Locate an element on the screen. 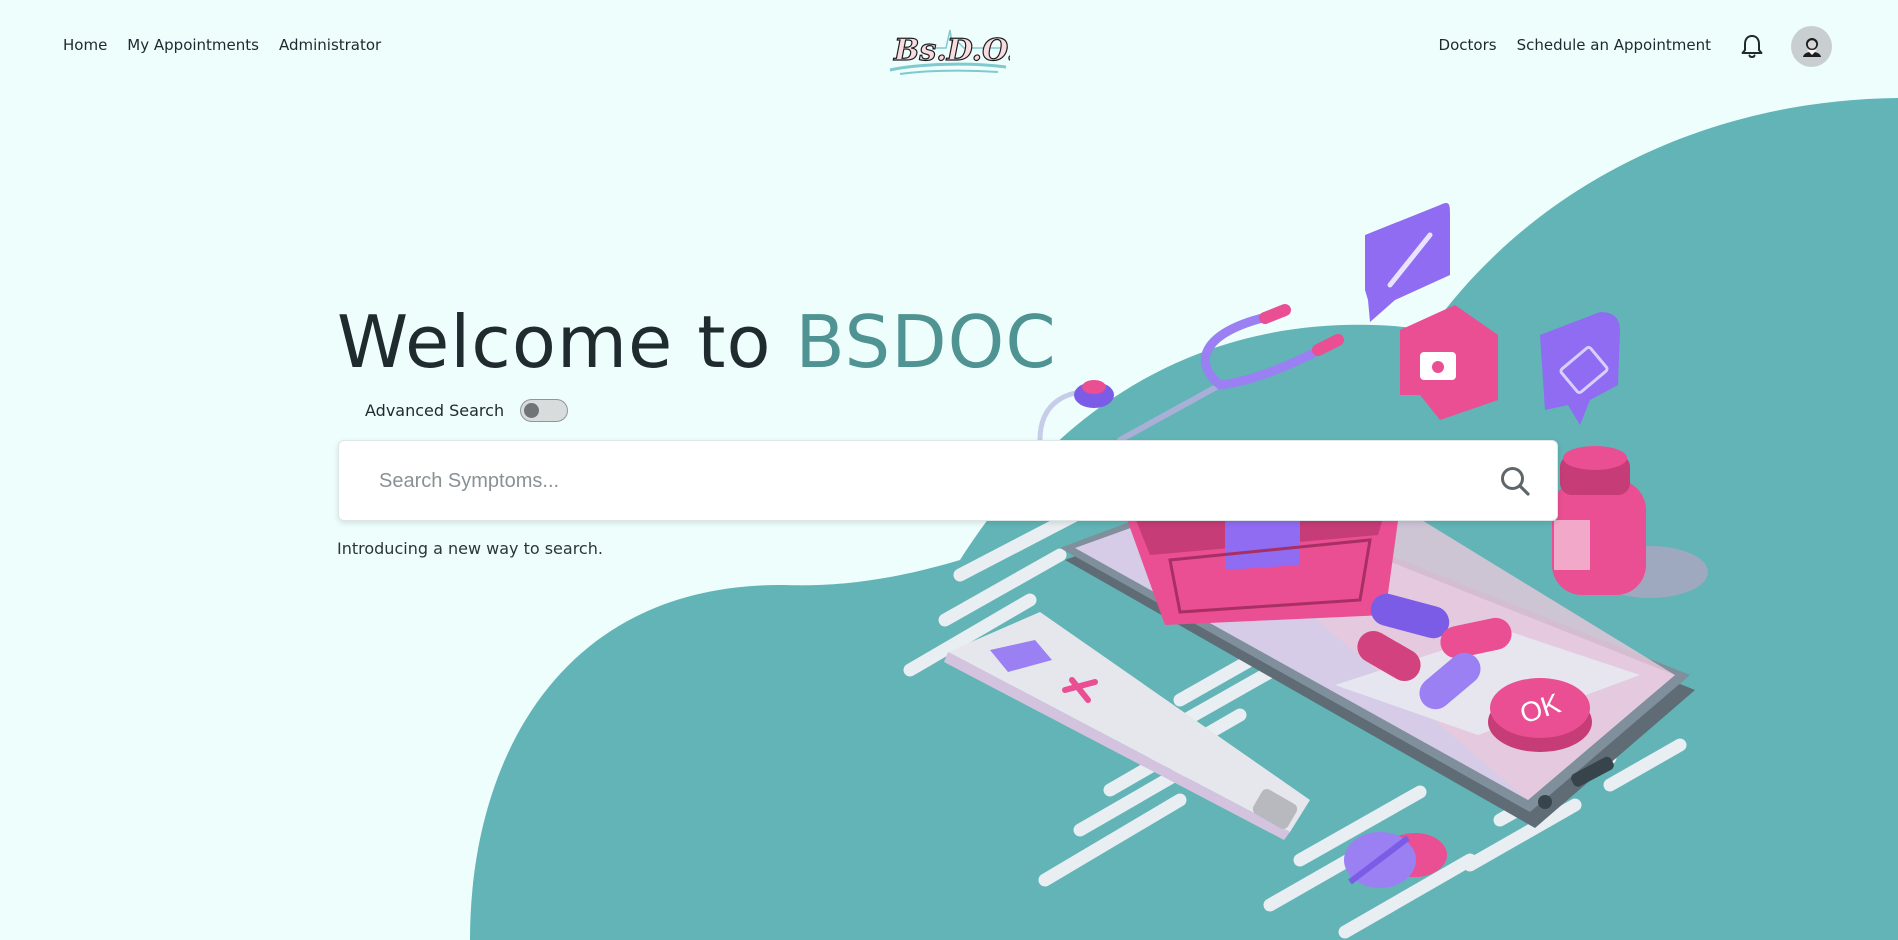 The width and height of the screenshot is (1898, 940). bsdoc-logo: Bs.D.O.c is located at coordinates (949, 49).